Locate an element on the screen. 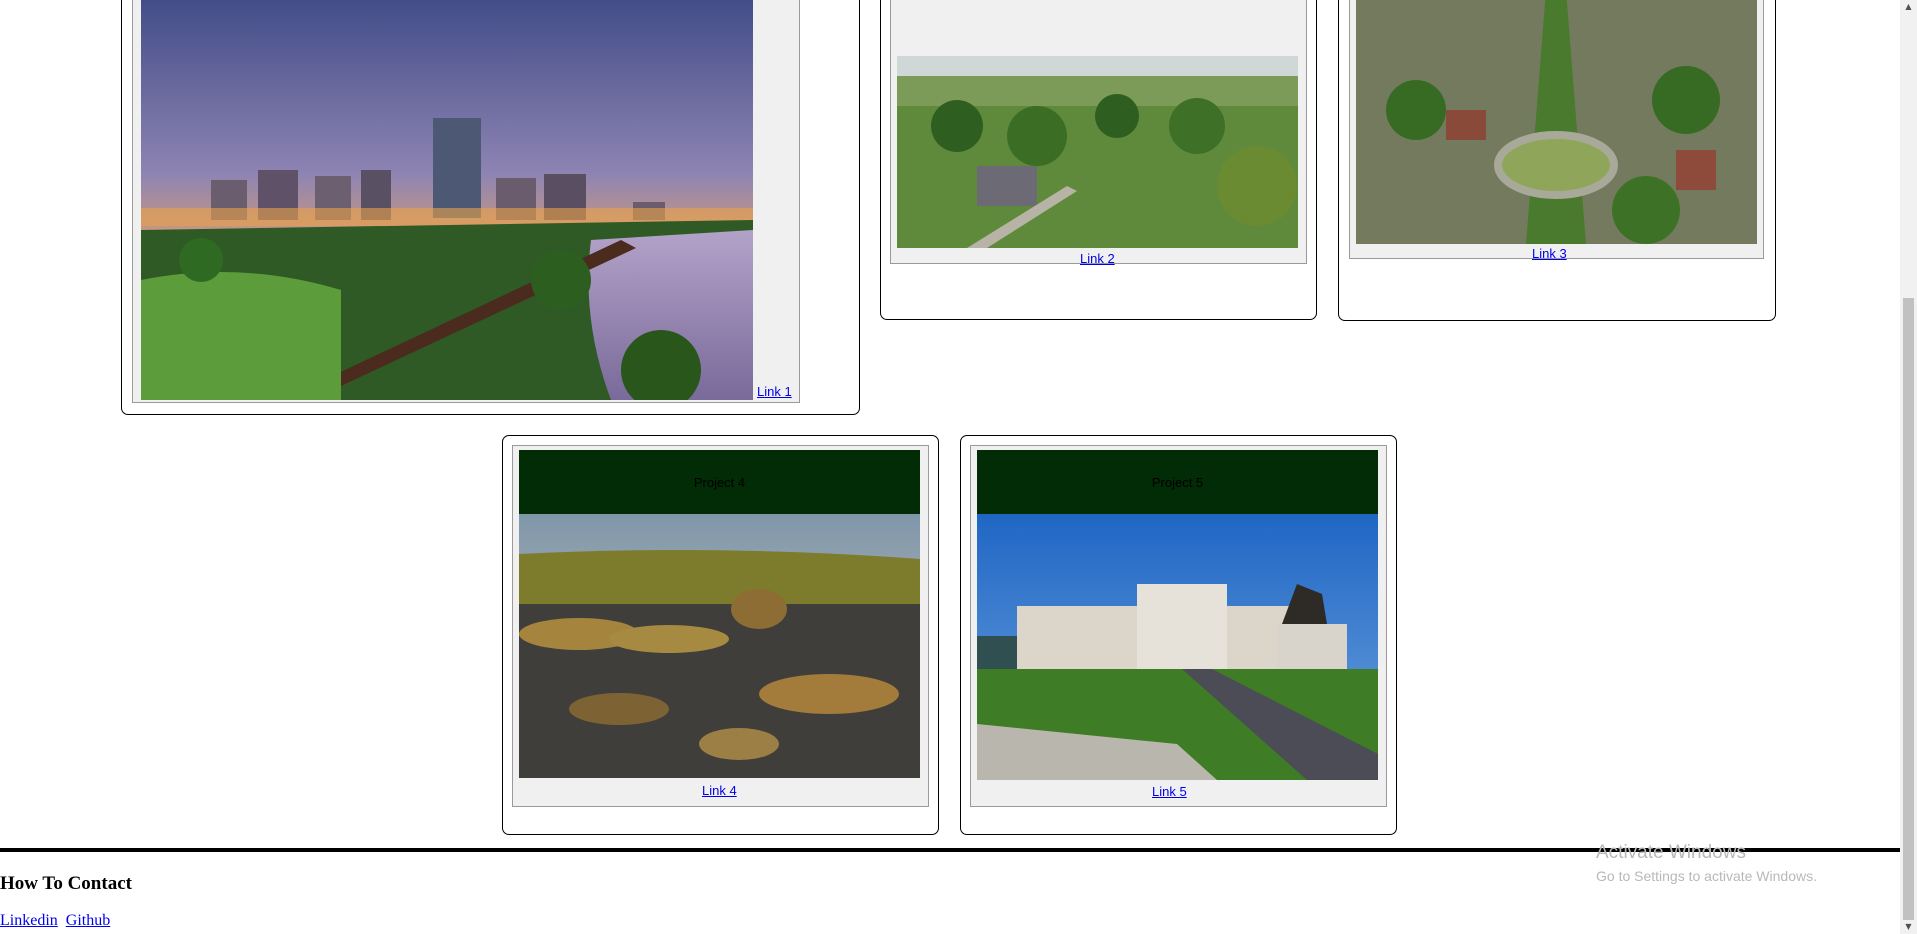  contact-links: Linkedin Github is located at coordinates (57, 921).